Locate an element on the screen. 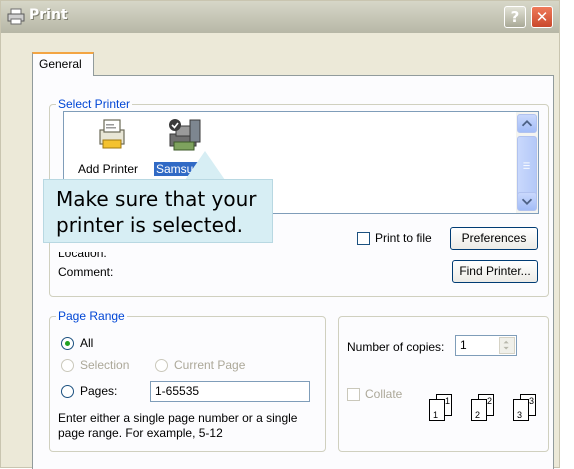 This screenshot has width=574, height=469. callout-line-2: printer is selected. is located at coordinates (149, 225).